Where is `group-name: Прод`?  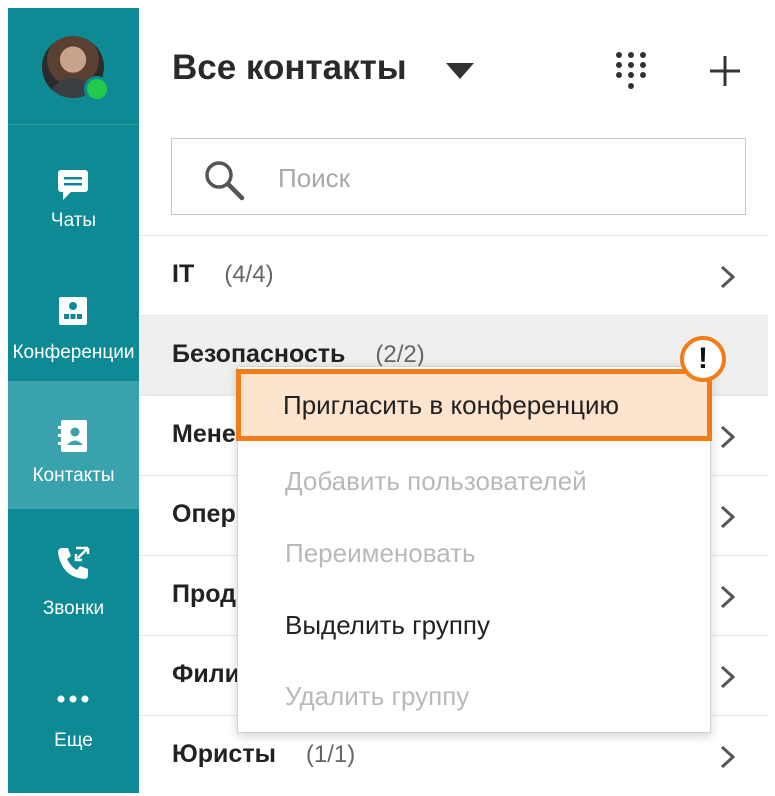 group-name: Прод is located at coordinates (204, 594).